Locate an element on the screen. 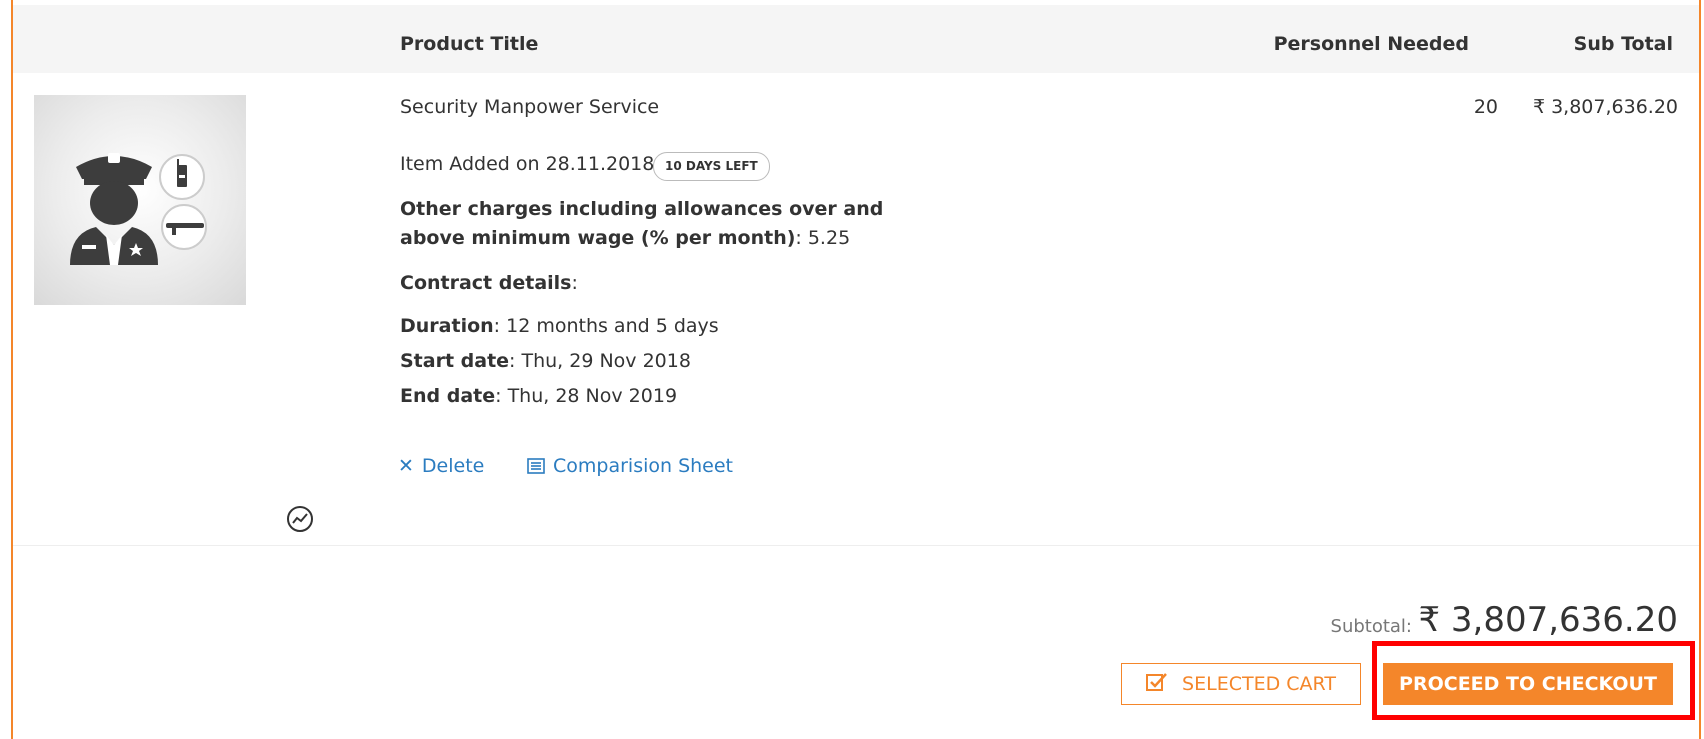 Image resolution: width=1704 pixels, height=739 pixels. personnel-needed-value: 20 is located at coordinates (1485, 107).